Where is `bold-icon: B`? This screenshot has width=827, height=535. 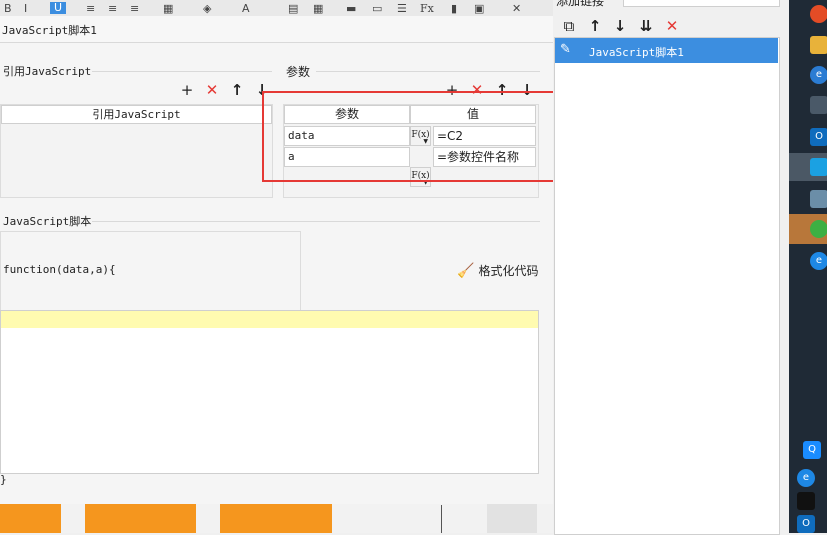
bold-icon: B is located at coordinates (8, 8).